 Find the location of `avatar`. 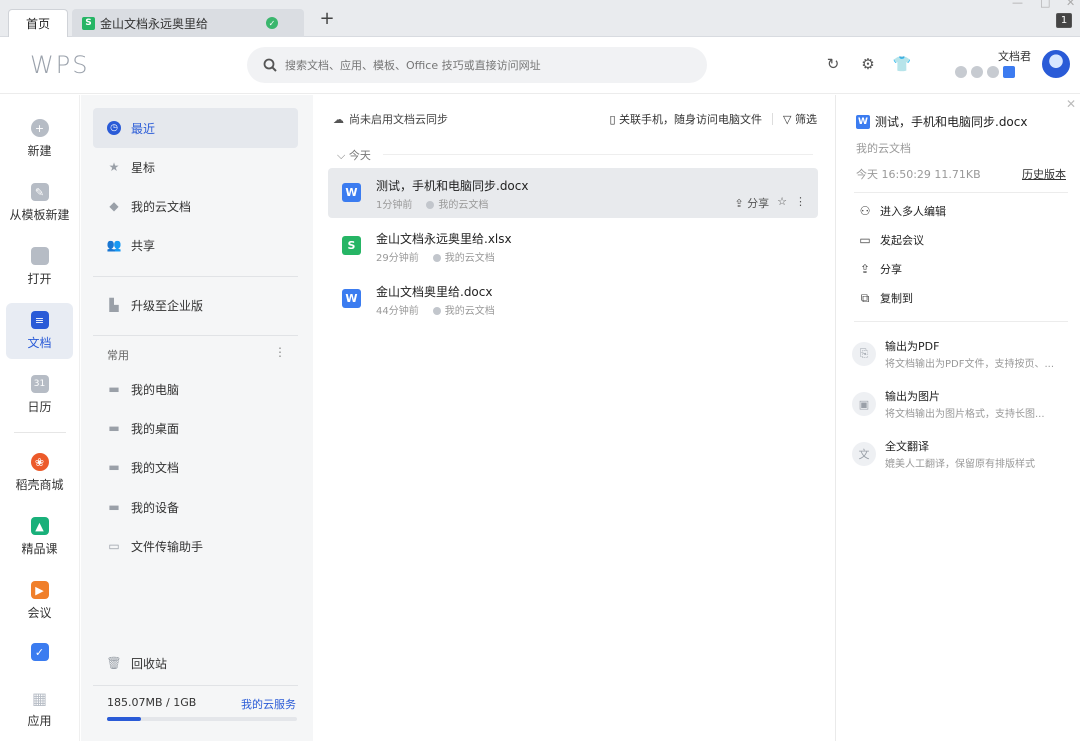

avatar is located at coordinates (1056, 64).